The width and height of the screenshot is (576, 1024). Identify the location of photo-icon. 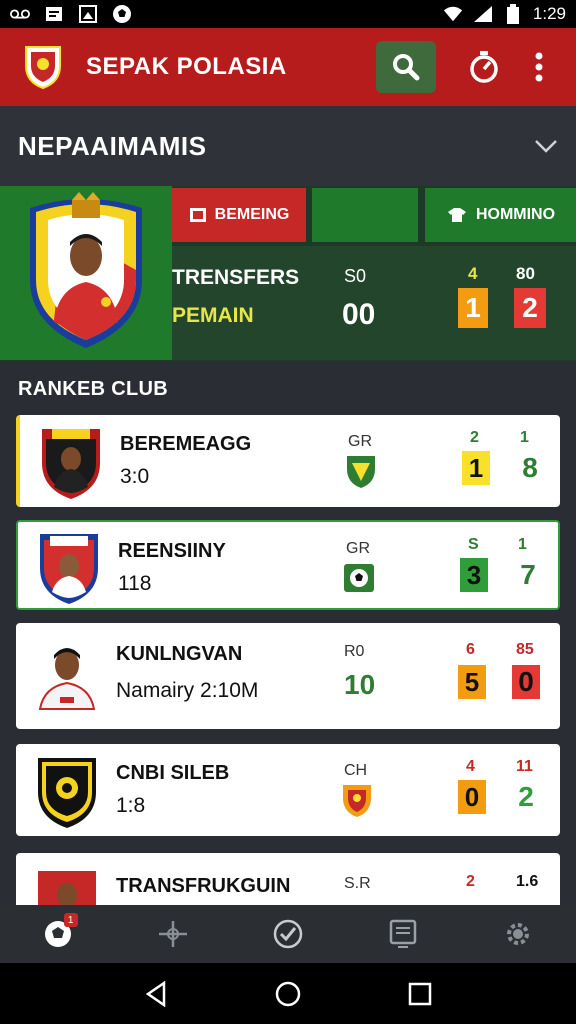
(88, 14).